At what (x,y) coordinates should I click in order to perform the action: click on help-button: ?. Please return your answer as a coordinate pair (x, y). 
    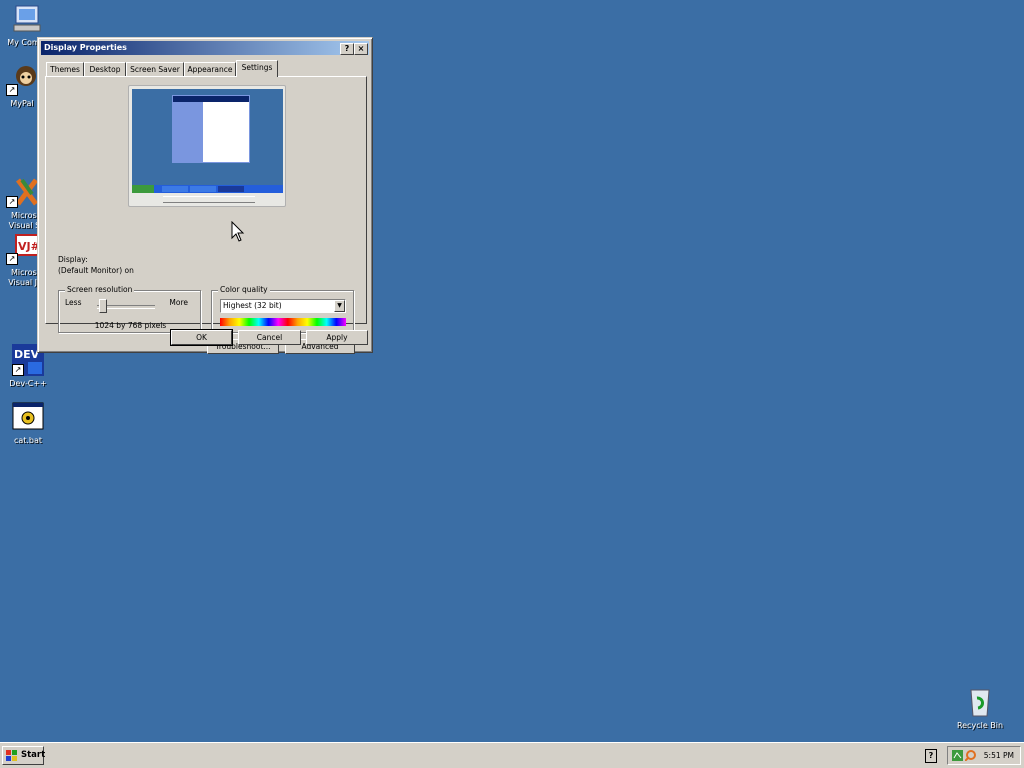
    Looking at the image, I should click on (347, 49).